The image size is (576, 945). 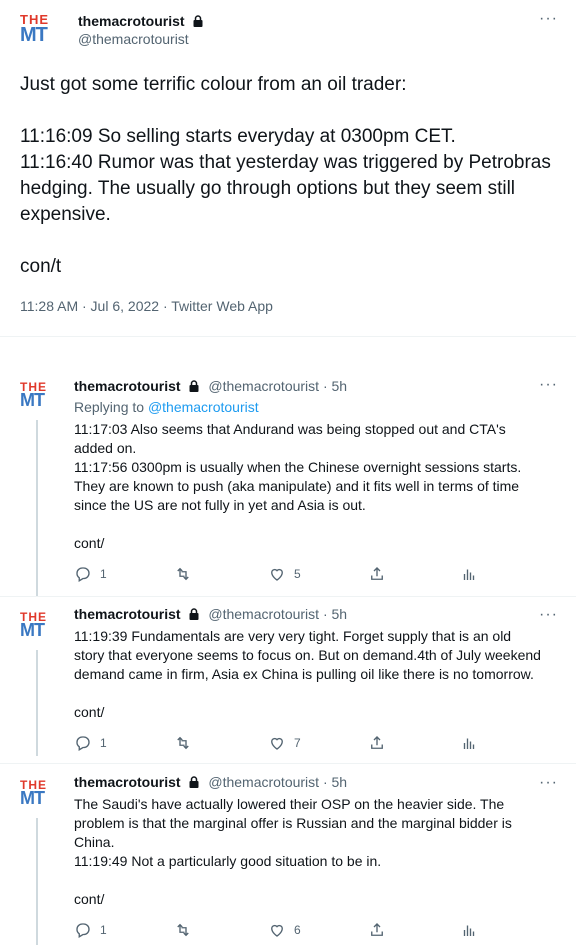 I want to click on action-bar: 1 5, so click(x=289, y=575).